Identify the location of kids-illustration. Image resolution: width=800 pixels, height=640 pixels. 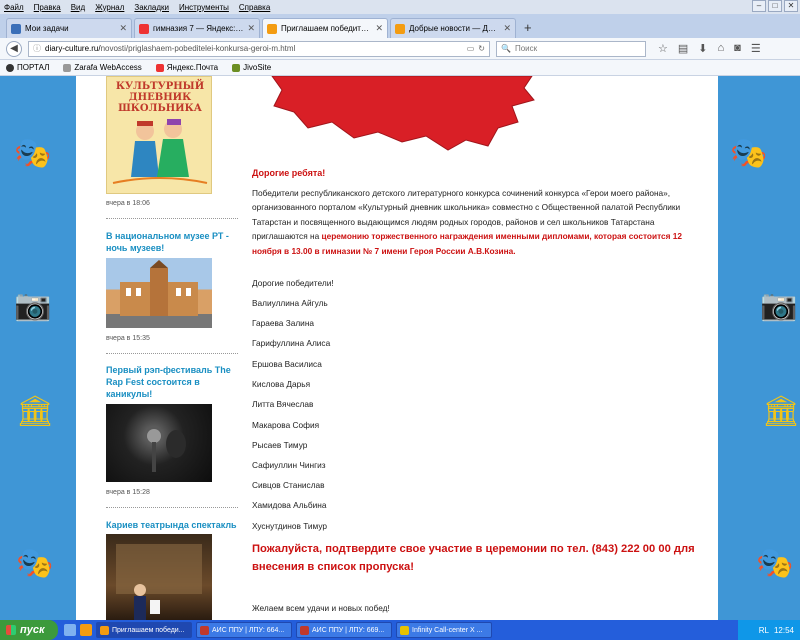
(160, 151).